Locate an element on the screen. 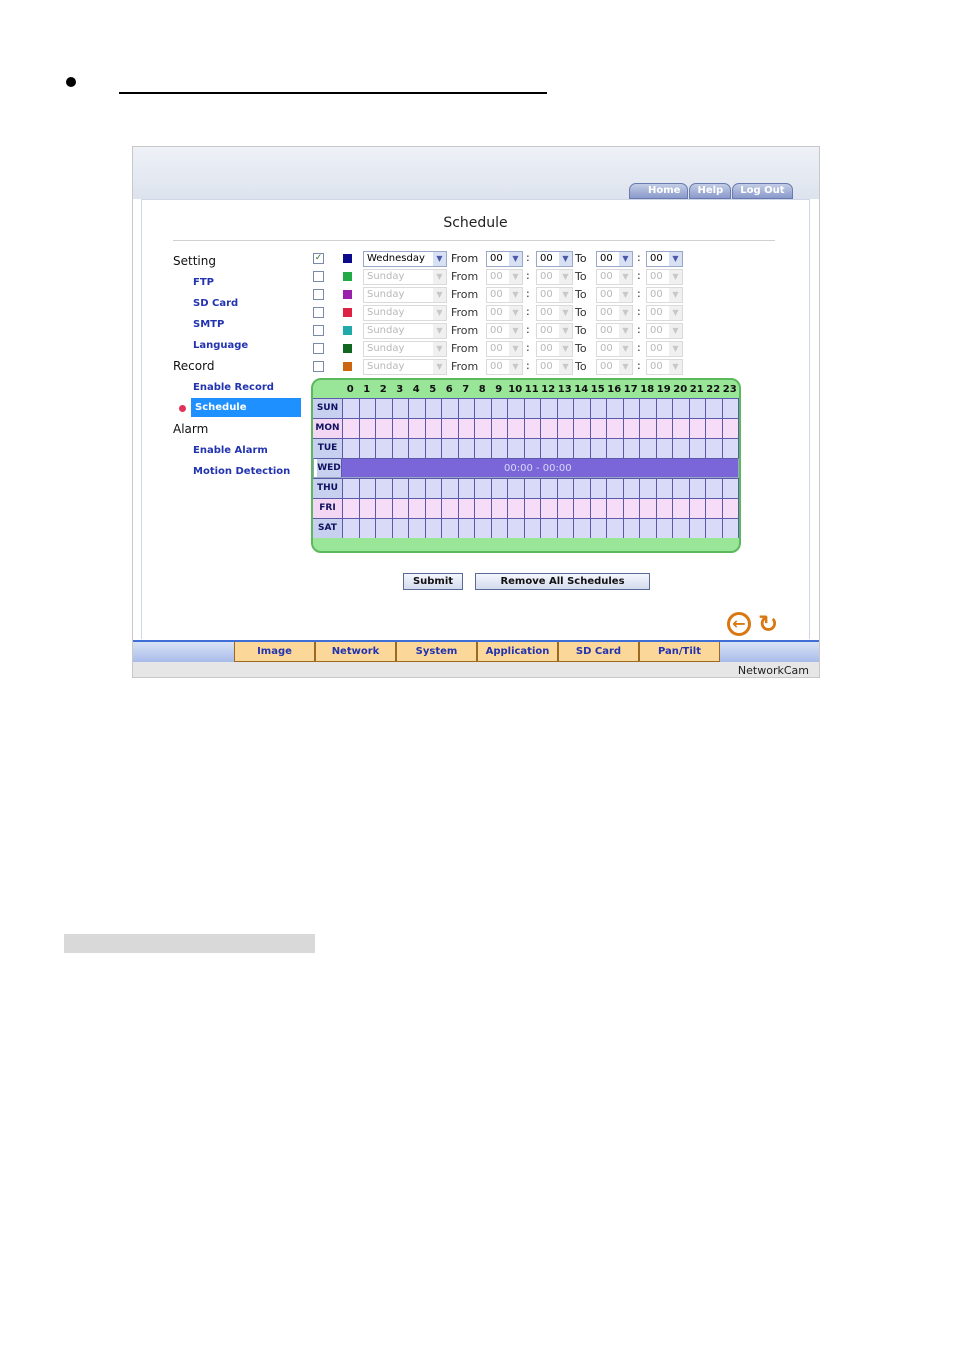 Image resolution: width=954 pixels, height=1352 pixels. nav-tab-sd-card: SD Card is located at coordinates (598, 652).